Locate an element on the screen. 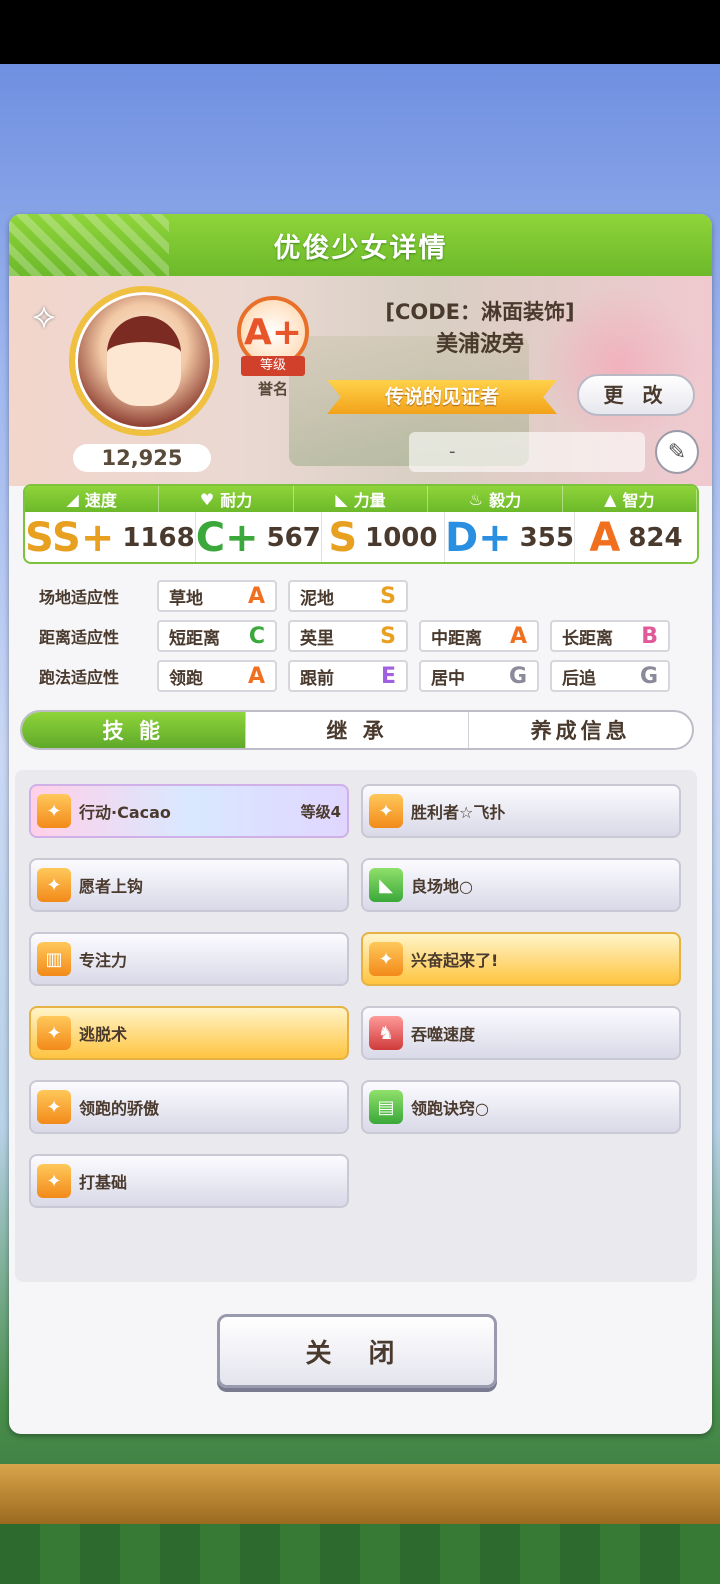  aptitude-name: 后追 is located at coordinates (579, 678).